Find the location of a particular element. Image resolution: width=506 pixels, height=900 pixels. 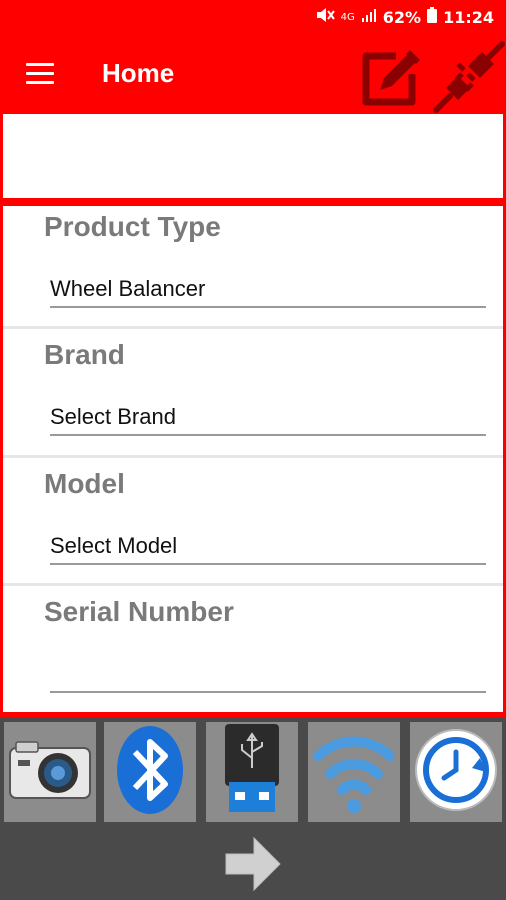

app-bar: Home is located at coordinates (253, 75).